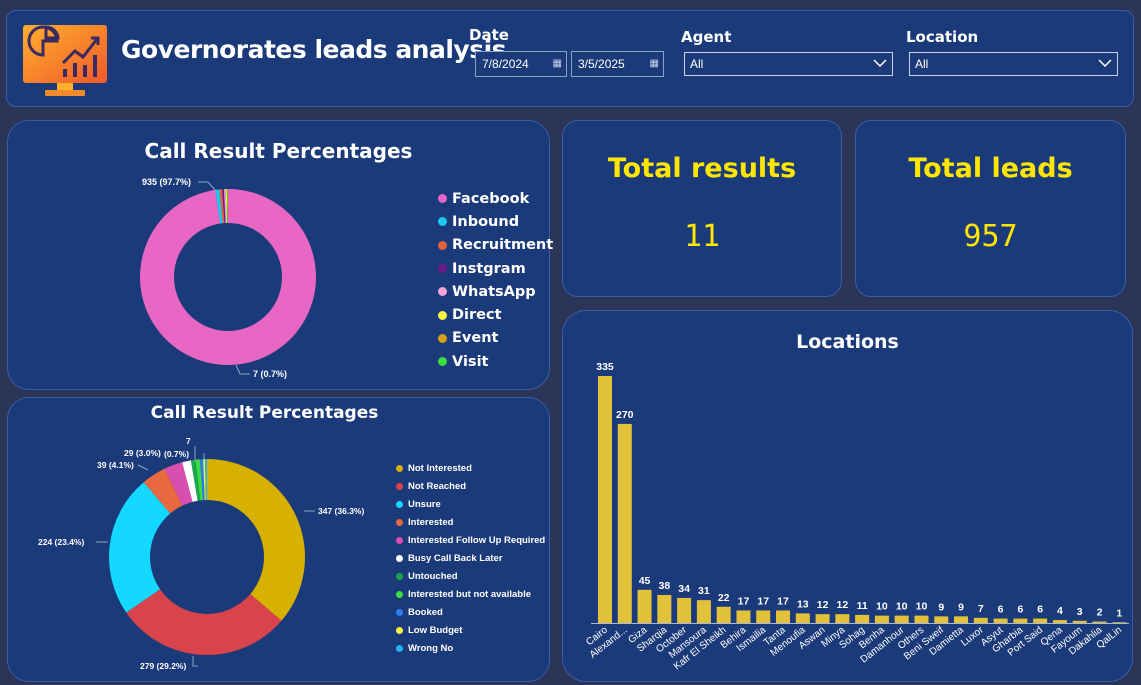 Image resolution: width=1141 pixels, height=685 pixels. What do you see at coordinates (470, 577) in the screenshot?
I see `legend-item-untouched: Untouched` at bounding box center [470, 577].